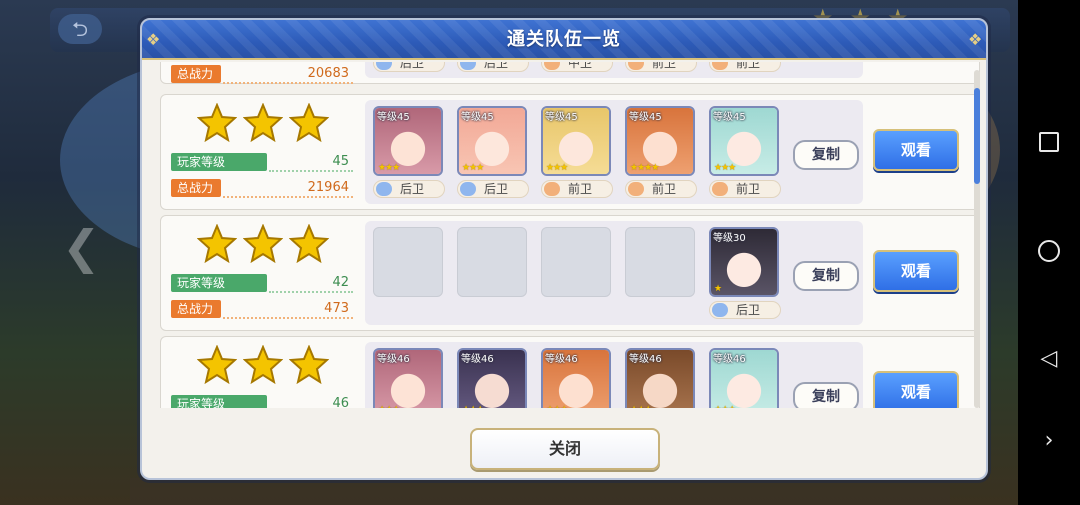  Describe the element at coordinates (614, 273) in the screenshot. I see `team-lineup: 等级30 ★ 后卫 复制` at that location.